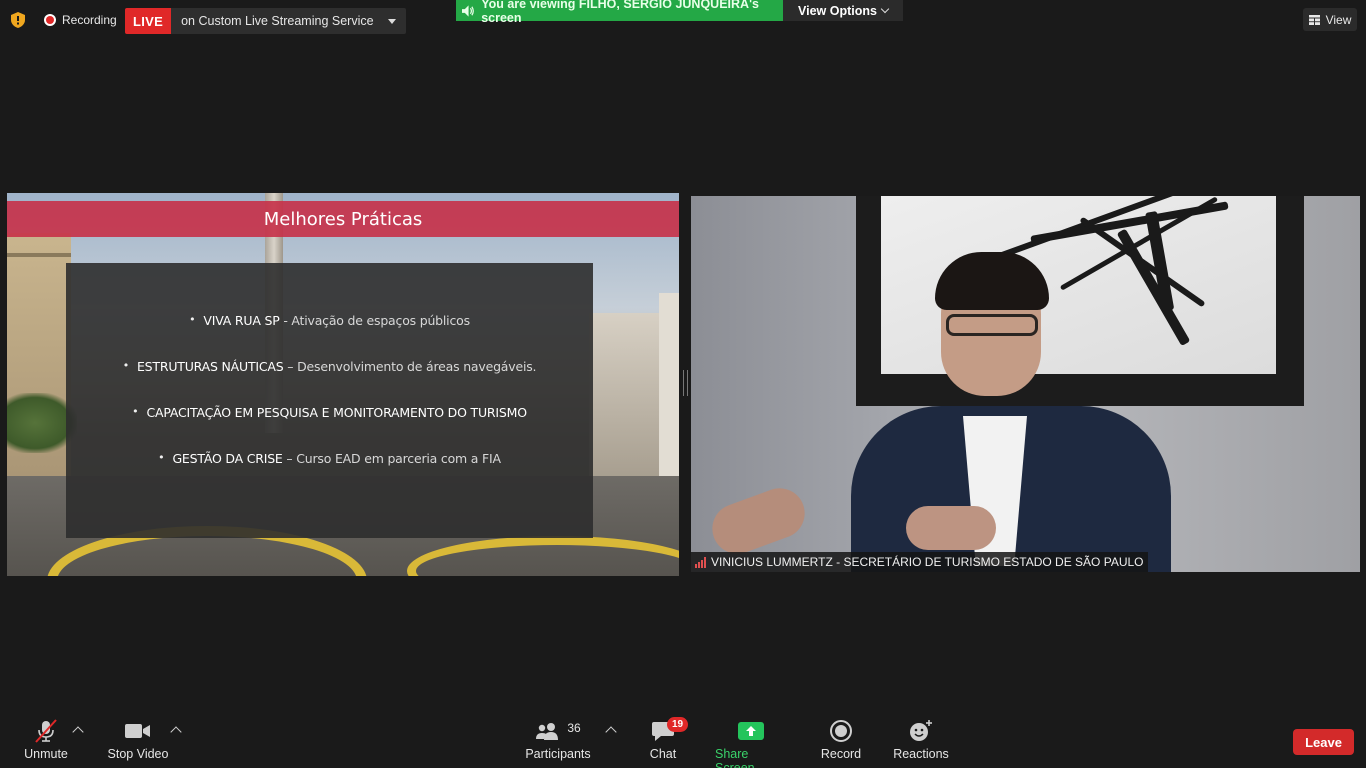 The width and height of the screenshot is (1366, 768). Describe the element at coordinates (611, 732) in the screenshot. I see `participants-options-caret` at that location.